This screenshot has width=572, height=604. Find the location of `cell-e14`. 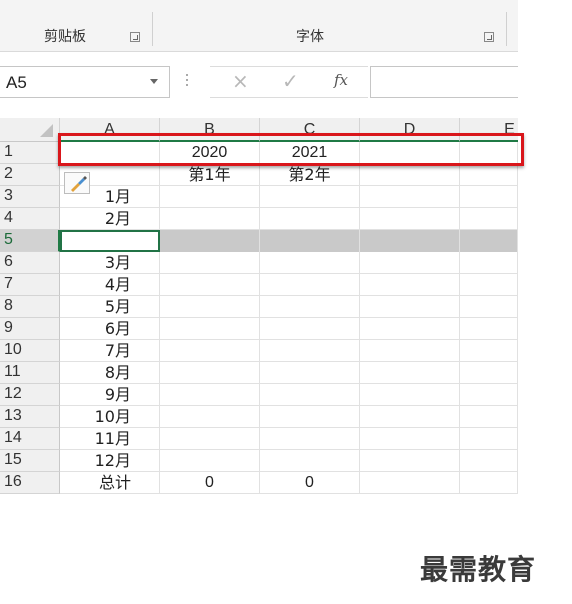

cell-e14 is located at coordinates (489, 439).